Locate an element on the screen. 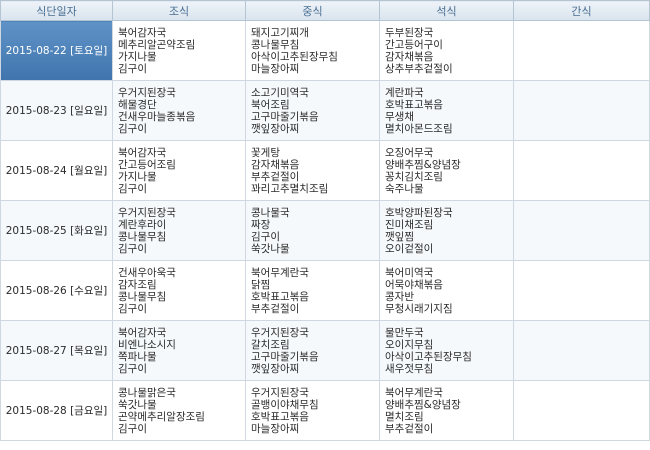 Image resolution: width=650 pixels, height=450 pixels. date-cell: 2015-08-23 [일요일] is located at coordinates (56, 110).